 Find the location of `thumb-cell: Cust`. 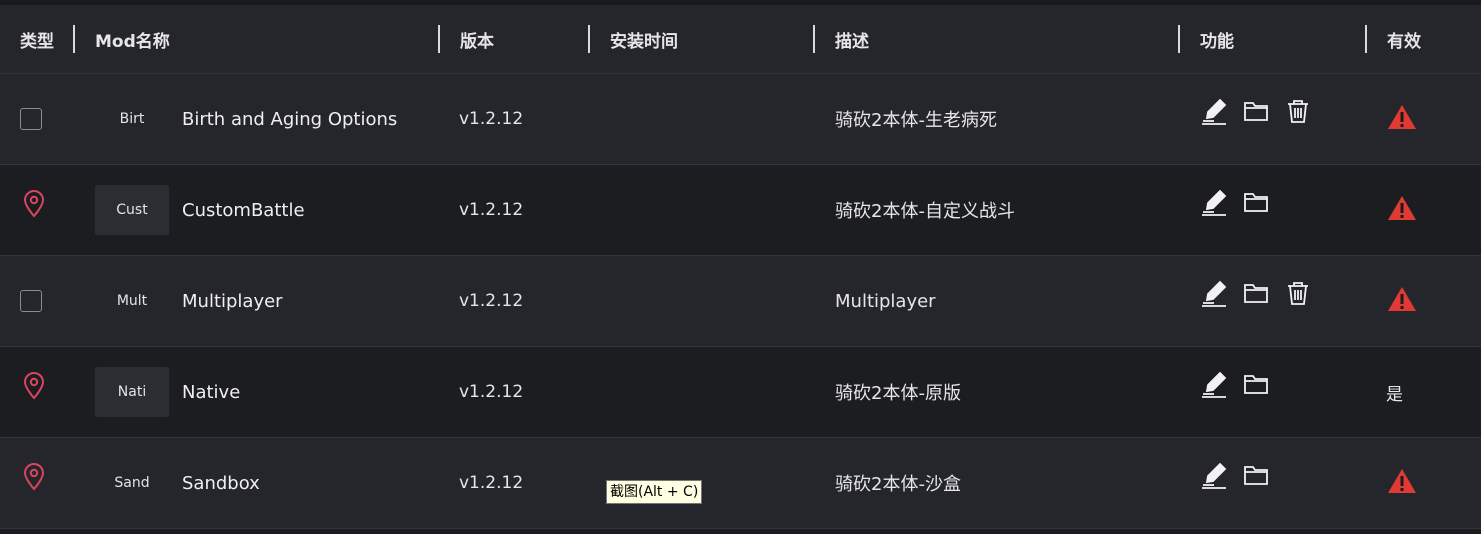

thumb-cell: Cust is located at coordinates (132, 210).